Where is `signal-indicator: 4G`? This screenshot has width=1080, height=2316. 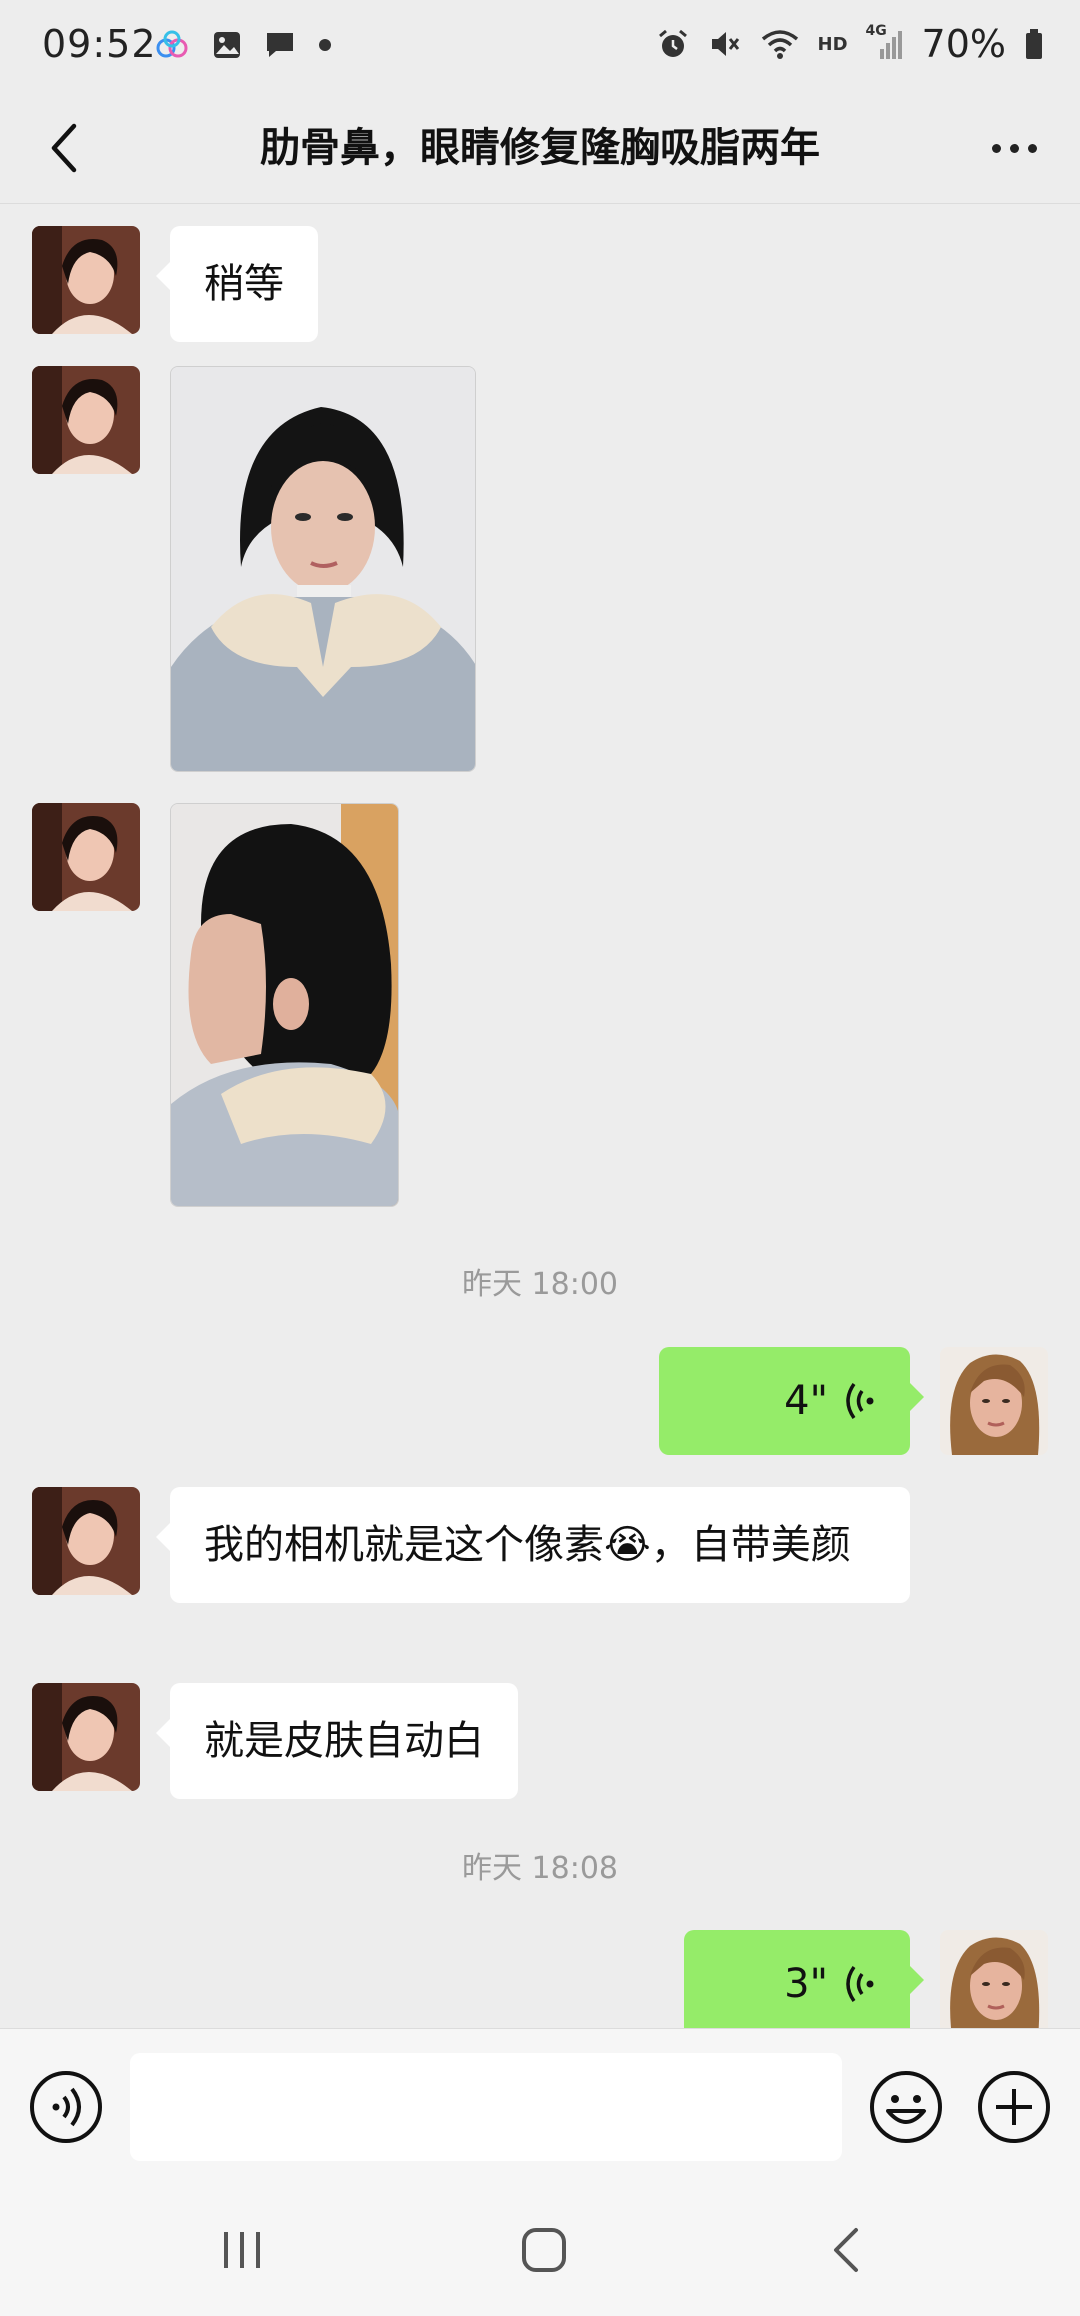
signal-indicator: 4G is located at coordinates (885, 42).